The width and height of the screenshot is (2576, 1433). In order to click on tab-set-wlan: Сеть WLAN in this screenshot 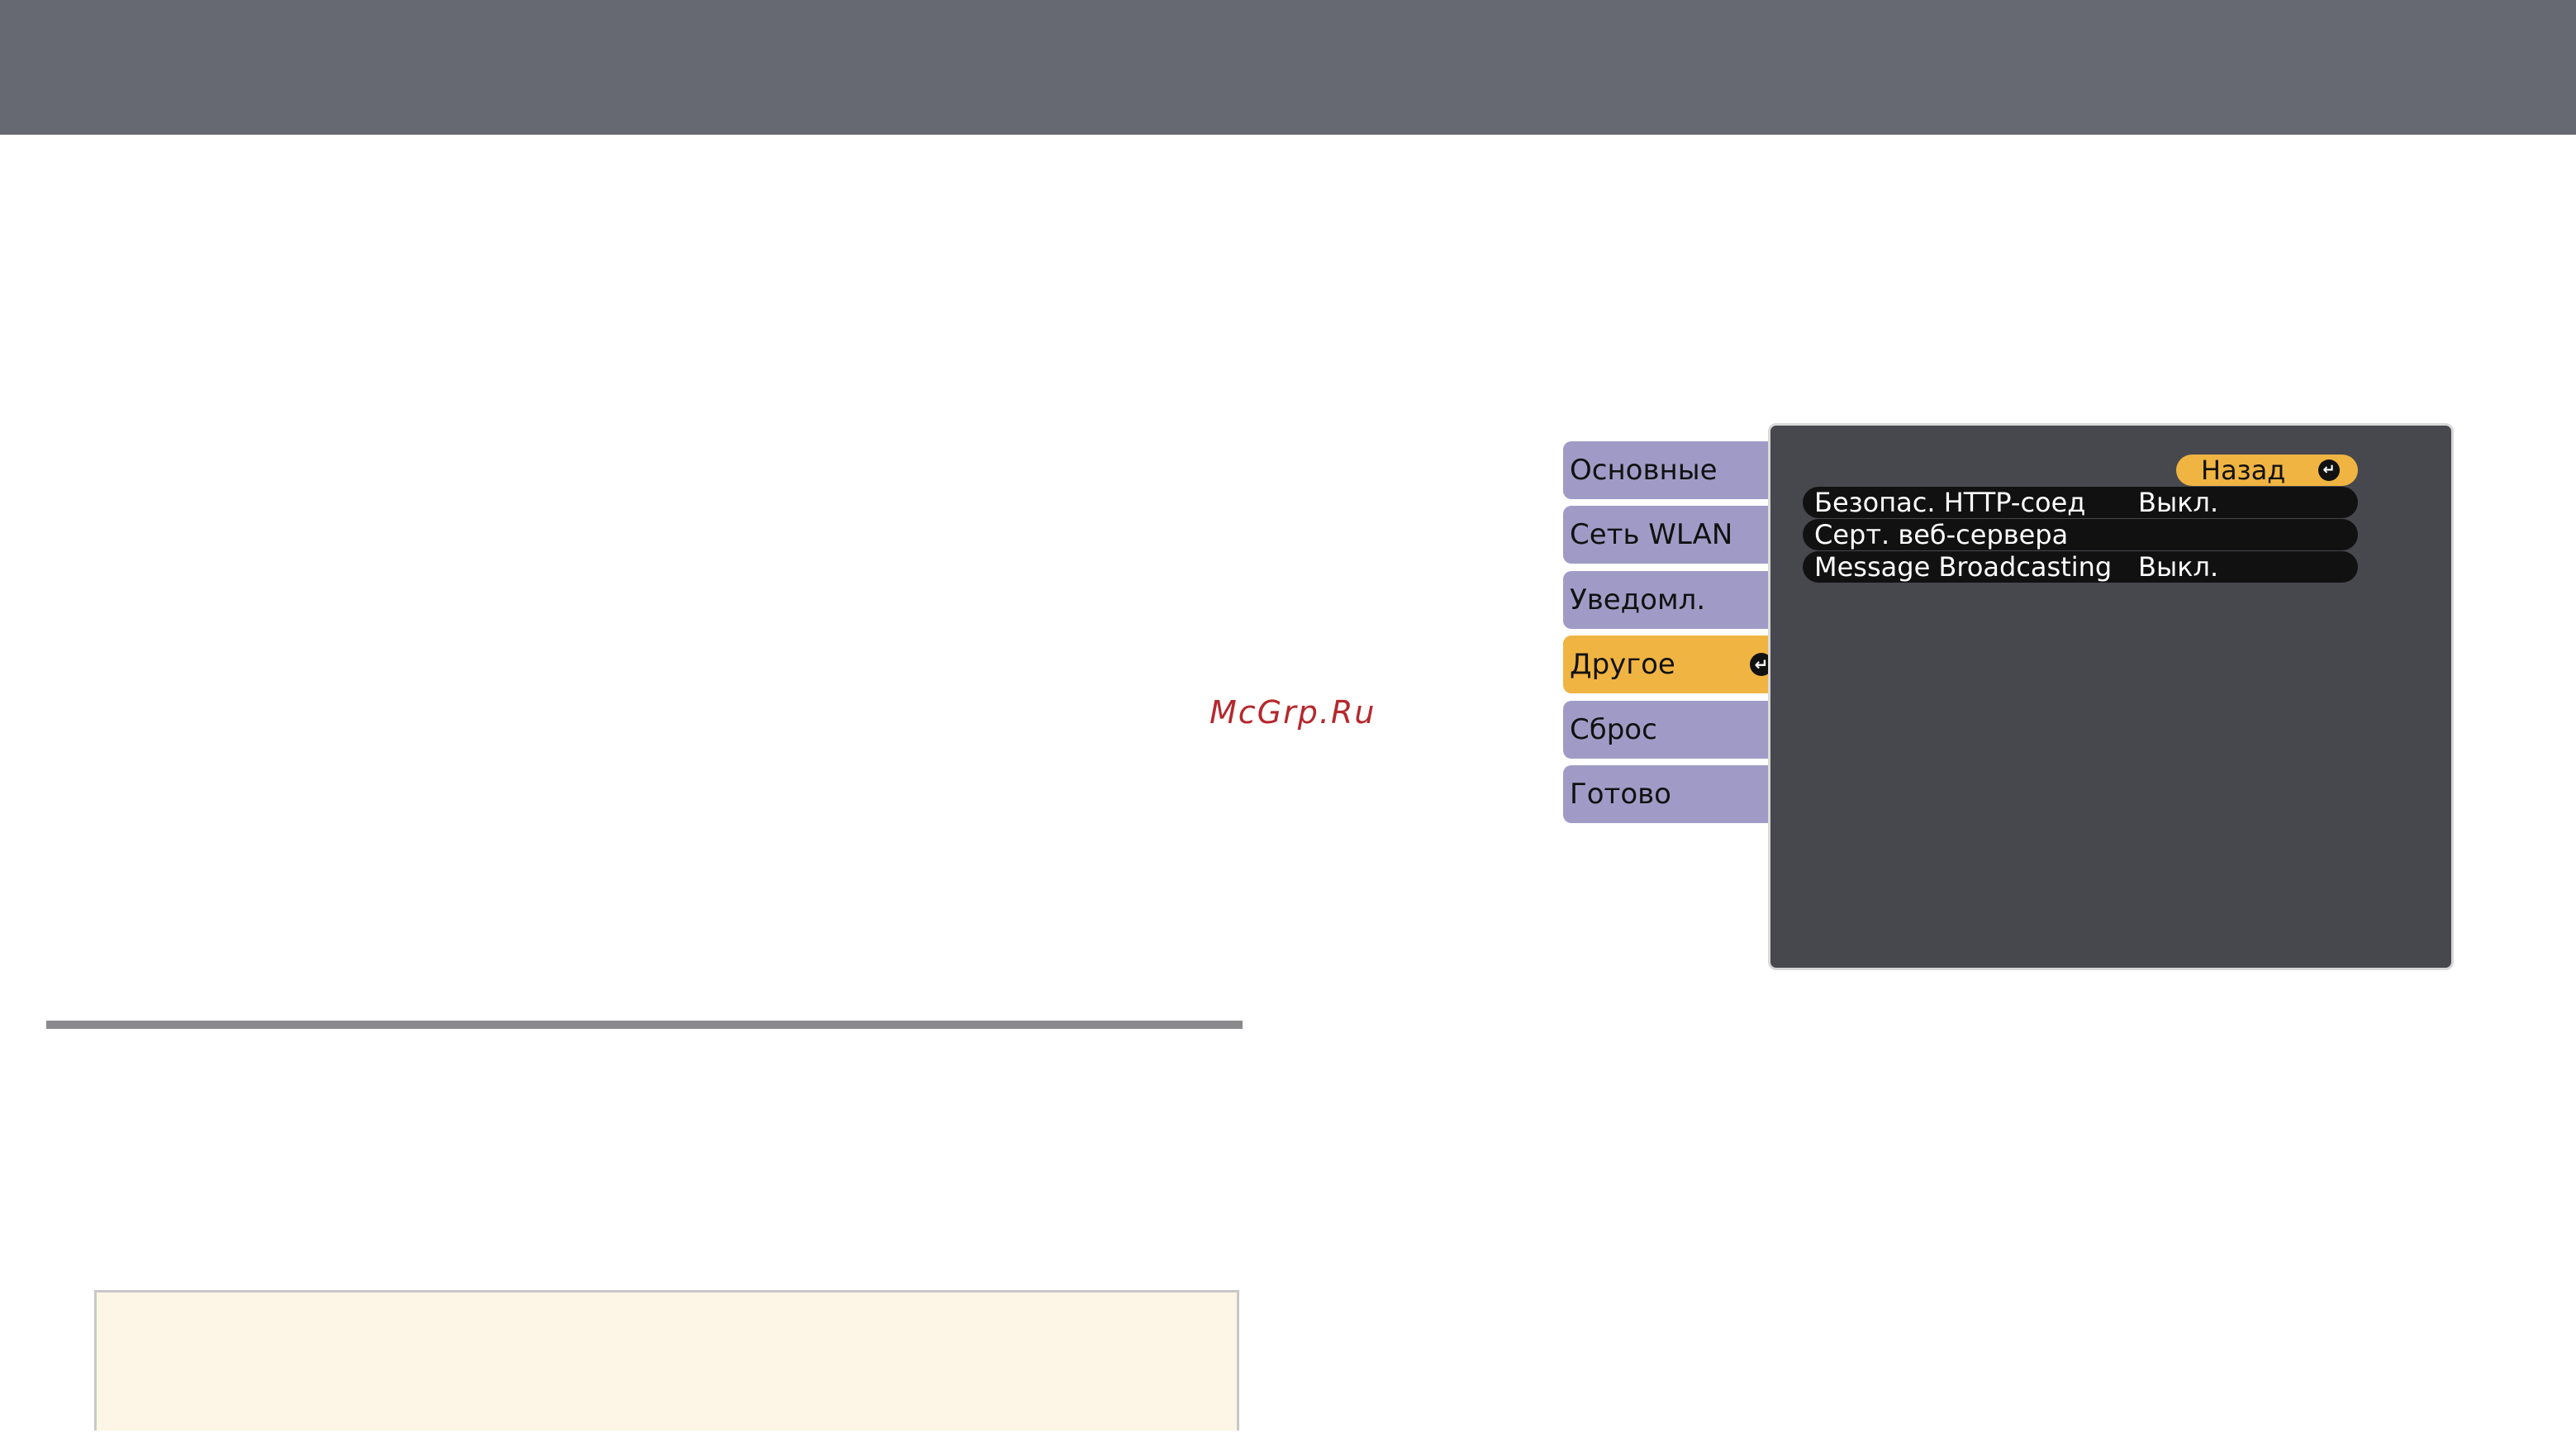, I will do `click(1678, 535)`.